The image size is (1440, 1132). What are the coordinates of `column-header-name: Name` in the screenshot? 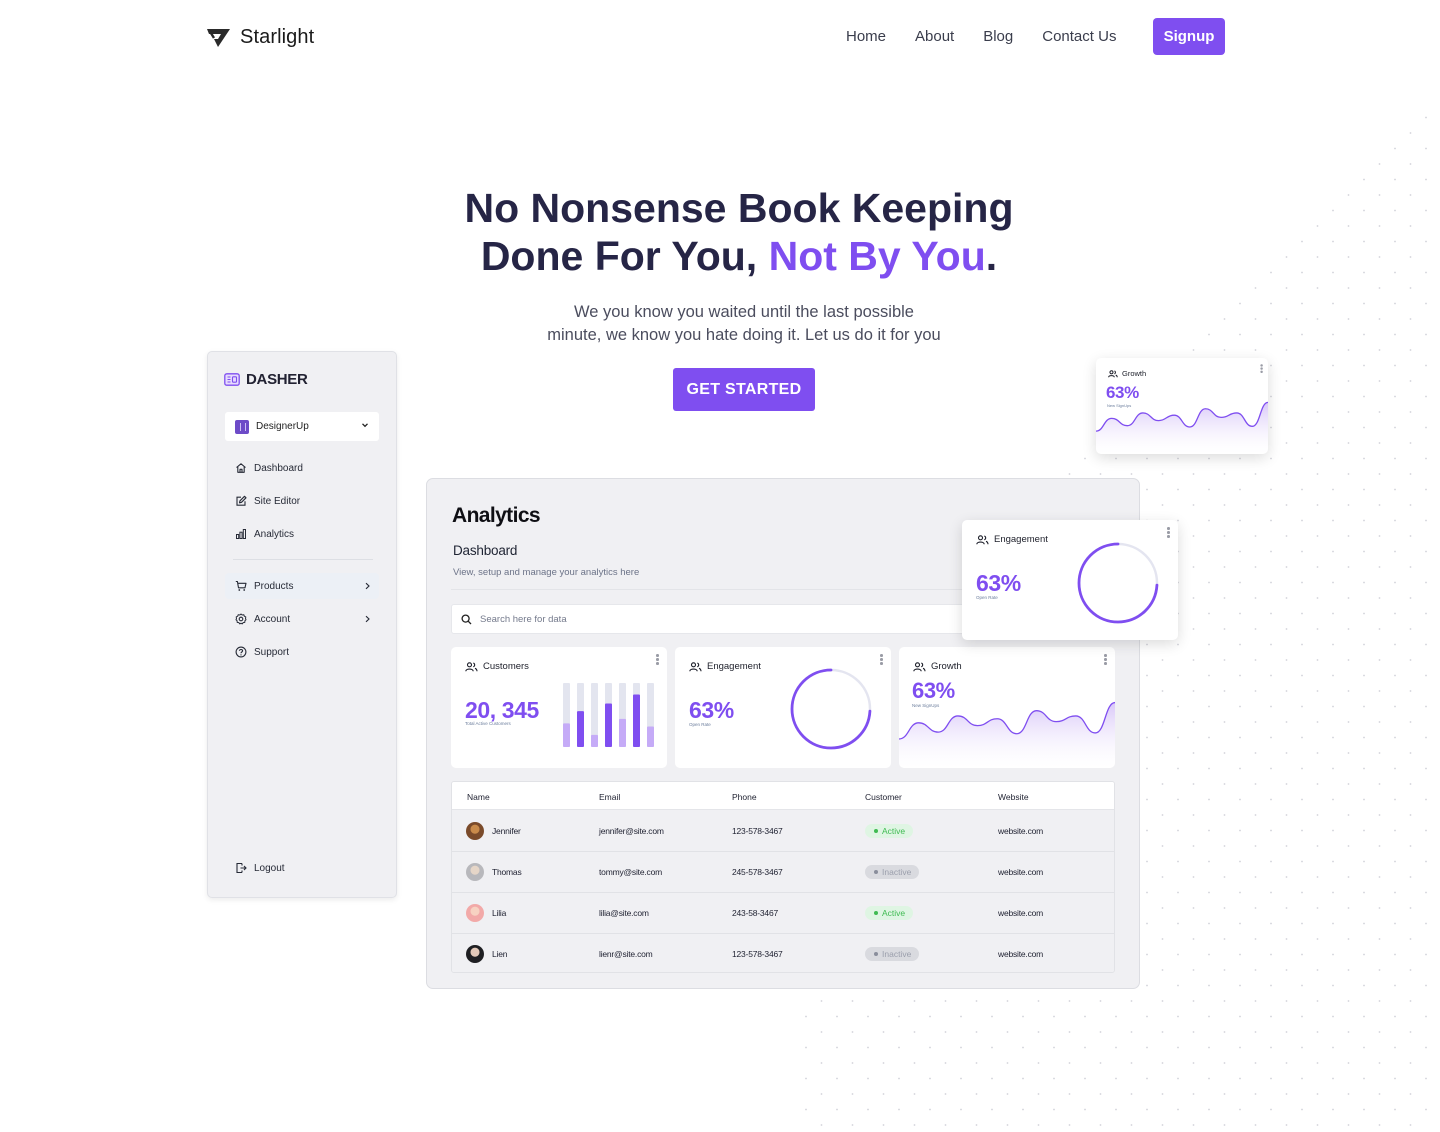 It's located at (478, 797).